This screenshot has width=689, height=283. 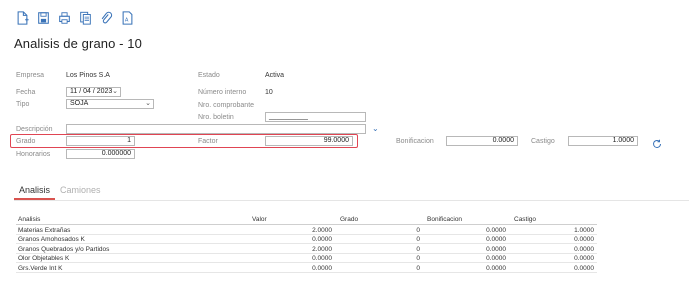 What do you see at coordinates (208, 141) in the screenshot?
I see `factor-label: Factor` at bounding box center [208, 141].